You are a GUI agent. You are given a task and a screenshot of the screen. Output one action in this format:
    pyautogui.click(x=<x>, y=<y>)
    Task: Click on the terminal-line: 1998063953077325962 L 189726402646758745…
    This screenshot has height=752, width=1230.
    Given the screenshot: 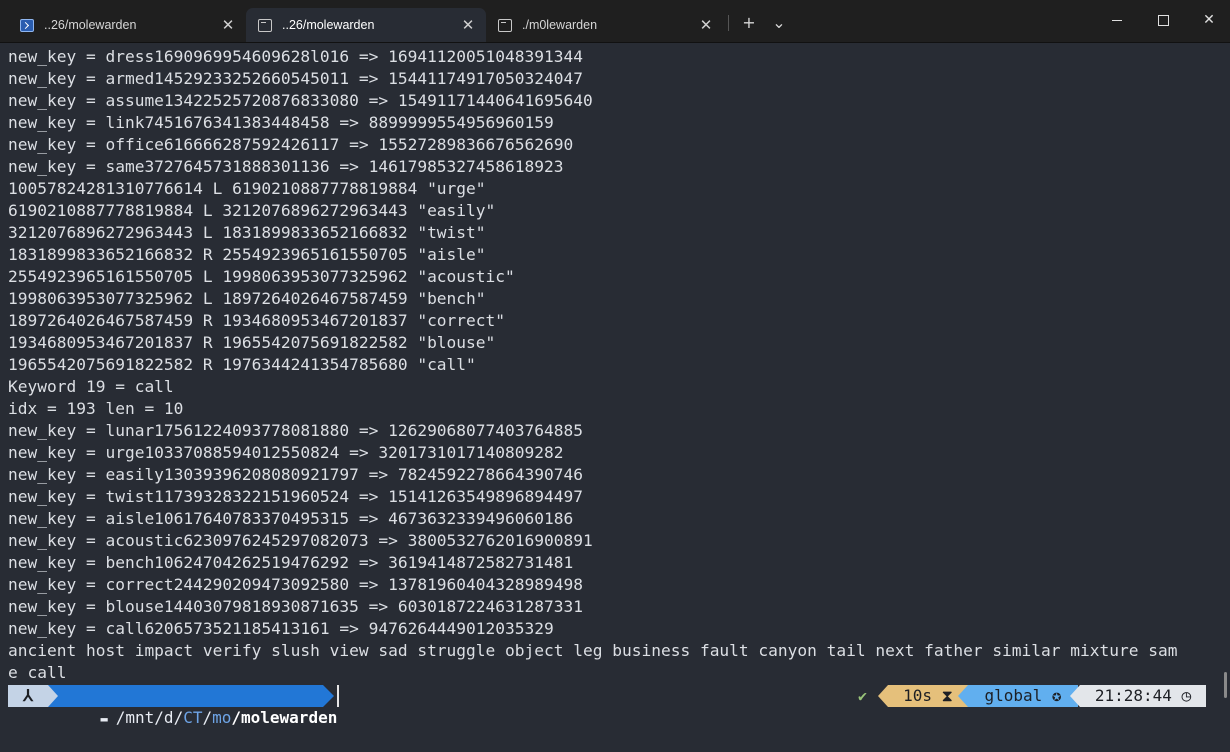 What is the action you would take?
    pyautogui.click(x=247, y=298)
    